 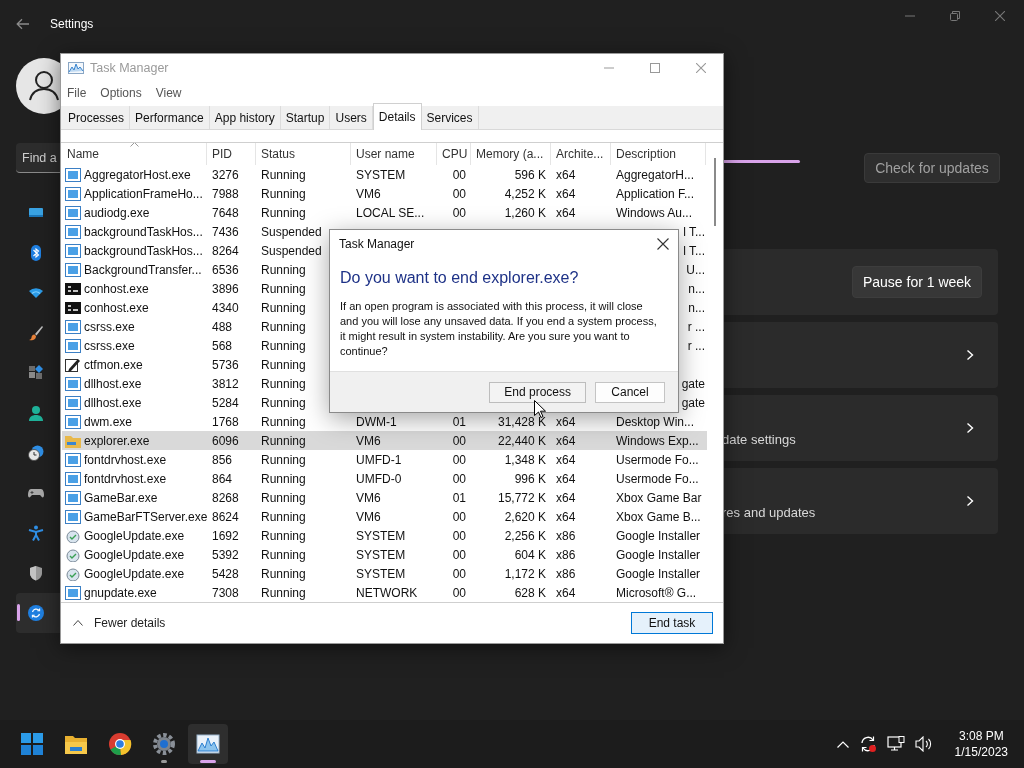 What do you see at coordinates (454, 154) in the screenshot?
I see `column-header: CPU` at bounding box center [454, 154].